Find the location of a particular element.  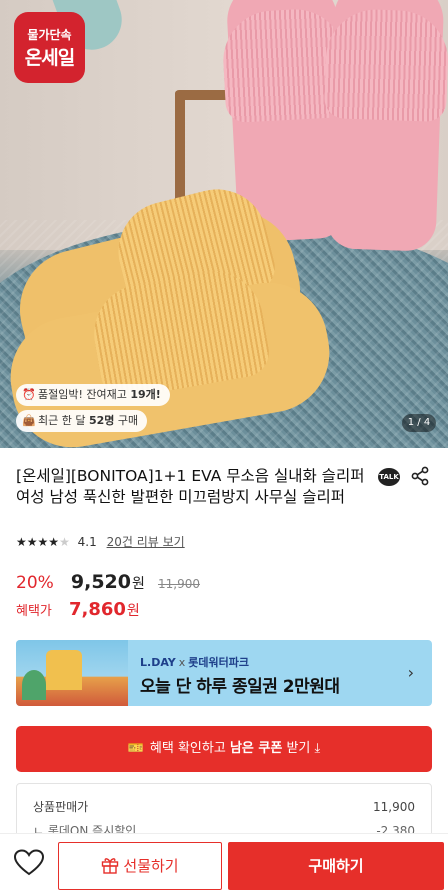

breakdown-value: 11,900 is located at coordinates (394, 807).